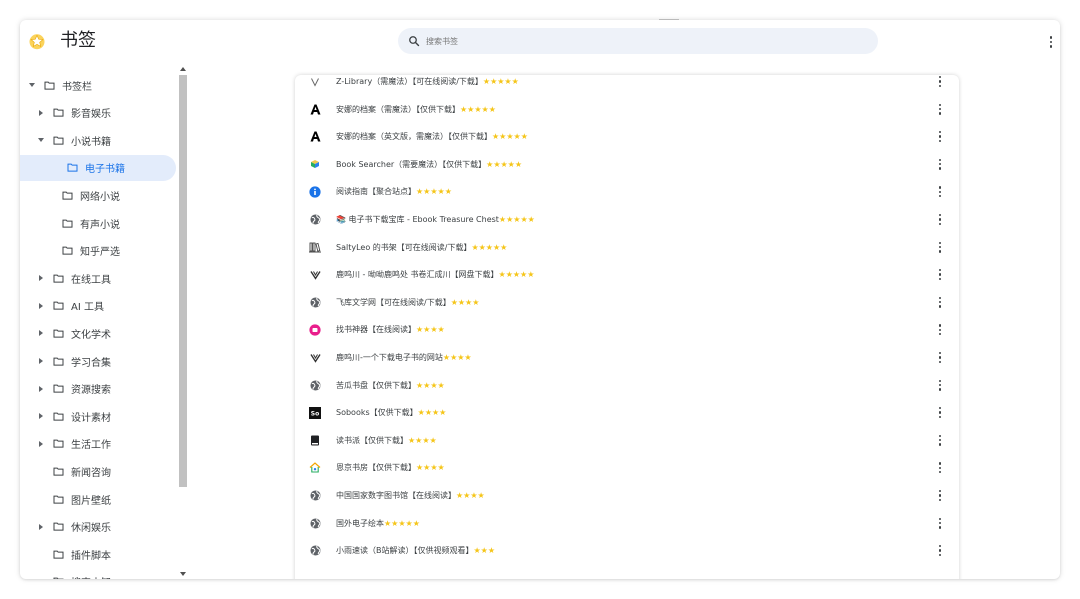 Image resolution: width=1080 pixels, height=599 pixels. Describe the element at coordinates (627, 385) in the screenshot. I see `bookmark-row: 苦瓜书盘【仅供下载】★★★★` at that location.